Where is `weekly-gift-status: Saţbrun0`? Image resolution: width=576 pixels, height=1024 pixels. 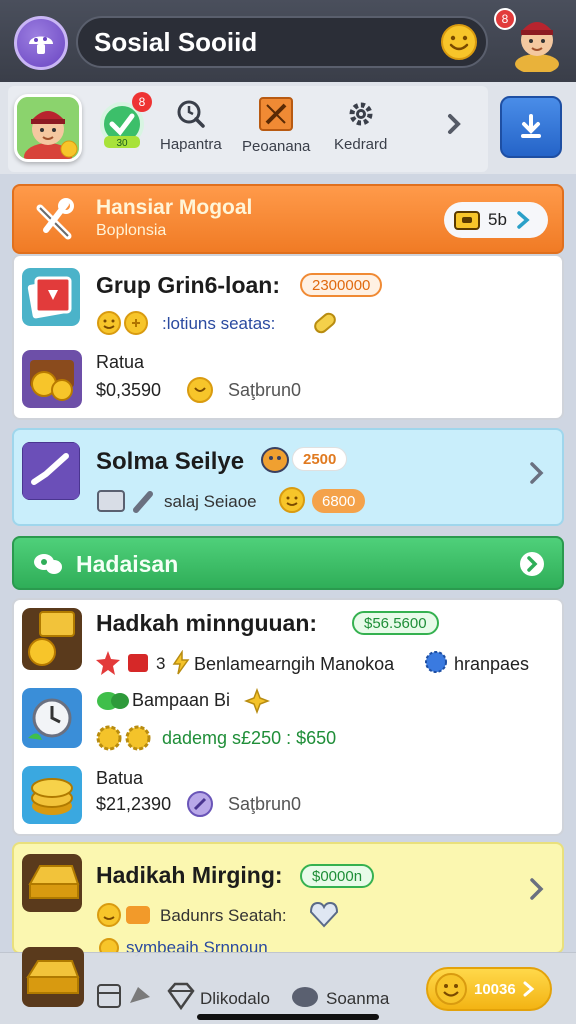 weekly-gift-status: Saţbrun0 is located at coordinates (265, 804).